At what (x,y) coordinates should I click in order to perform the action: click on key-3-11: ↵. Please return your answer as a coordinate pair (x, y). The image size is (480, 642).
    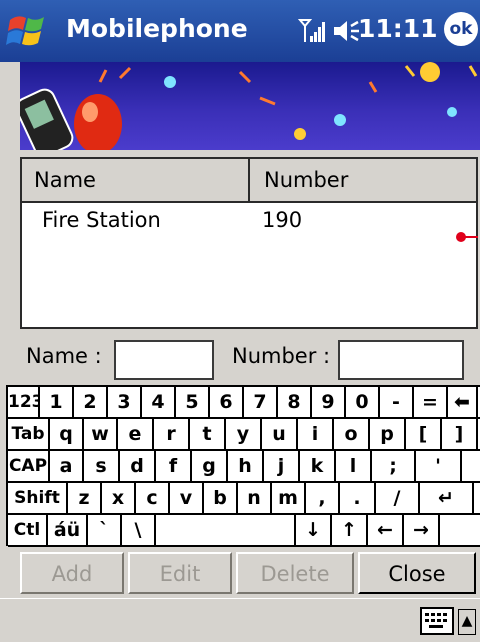
    Looking at the image, I should click on (447, 498).